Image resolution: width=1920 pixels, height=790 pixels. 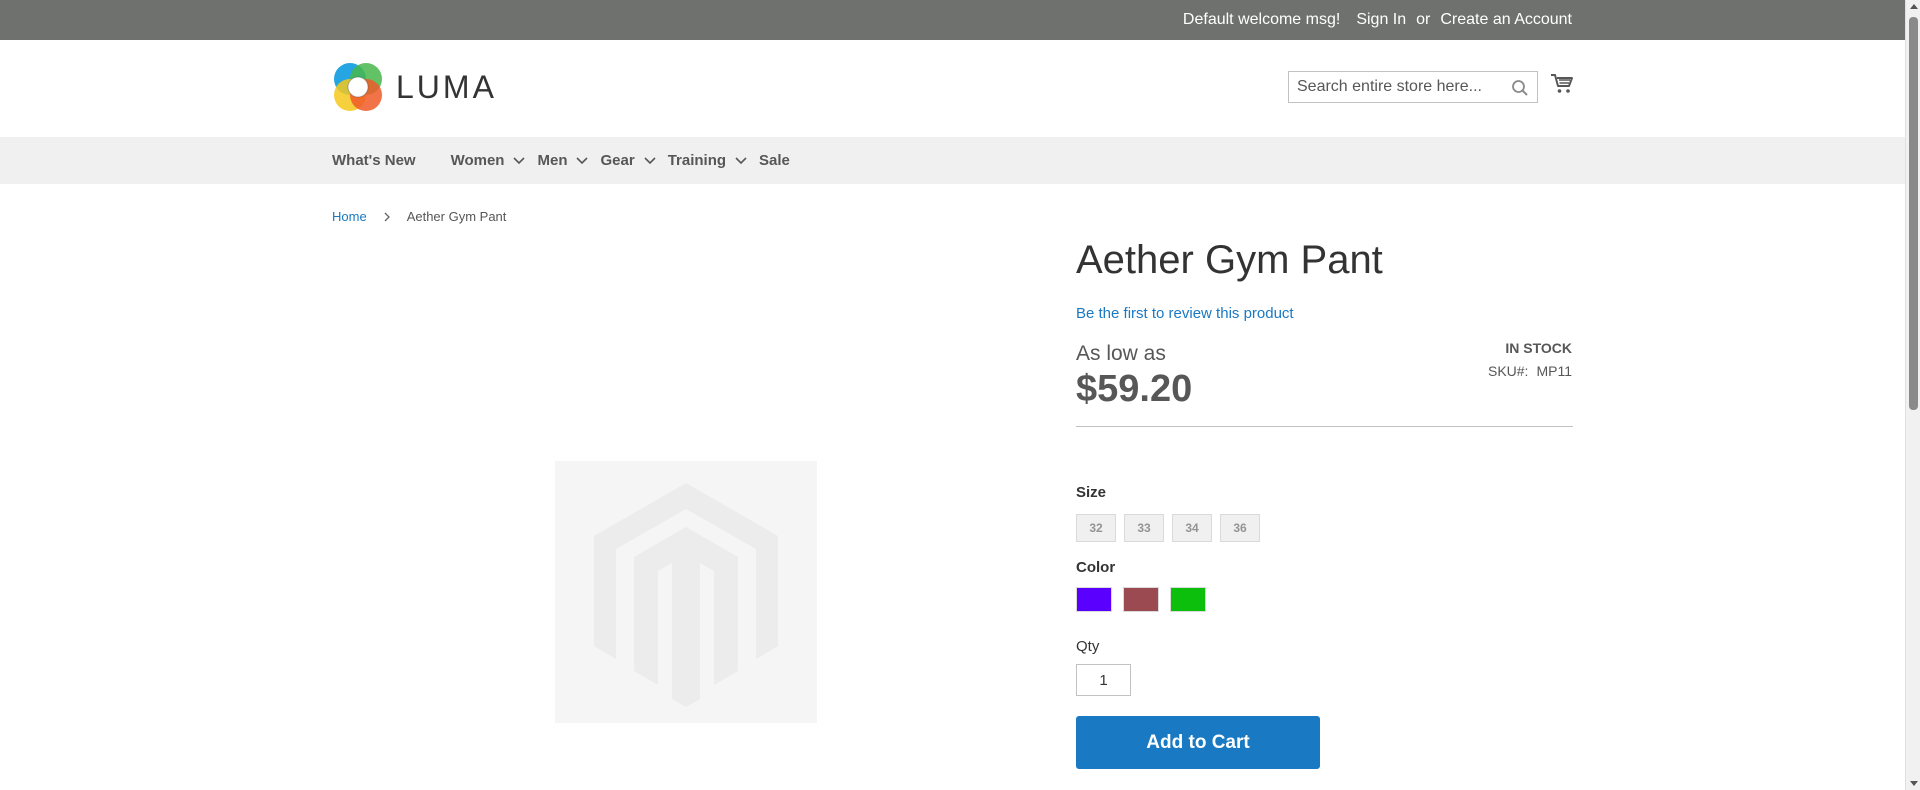 What do you see at coordinates (1185, 313) in the screenshot?
I see `first-review-link: Be the first to review this product` at bounding box center [1185, 313].